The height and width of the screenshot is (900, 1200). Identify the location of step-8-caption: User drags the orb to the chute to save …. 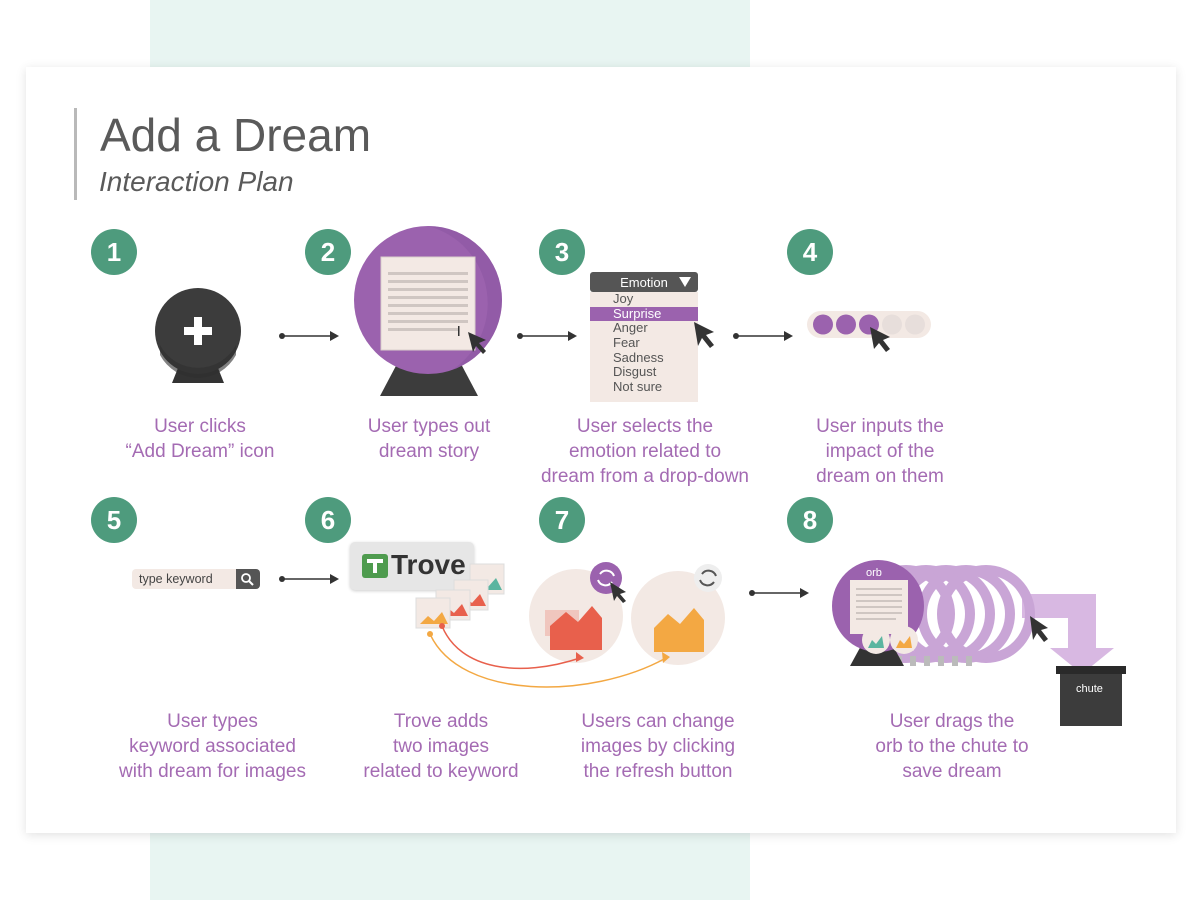
(952, 746).